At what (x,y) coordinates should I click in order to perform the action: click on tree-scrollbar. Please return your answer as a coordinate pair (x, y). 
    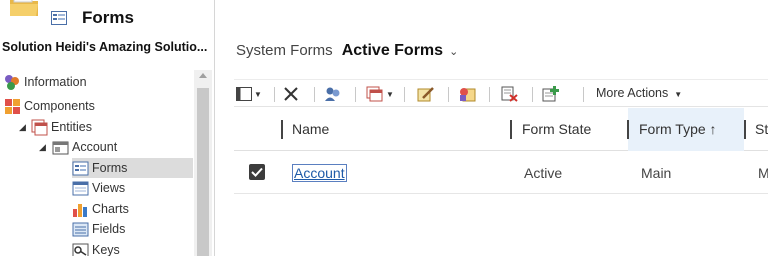
    Looking at the image, I should click on (203, 163).